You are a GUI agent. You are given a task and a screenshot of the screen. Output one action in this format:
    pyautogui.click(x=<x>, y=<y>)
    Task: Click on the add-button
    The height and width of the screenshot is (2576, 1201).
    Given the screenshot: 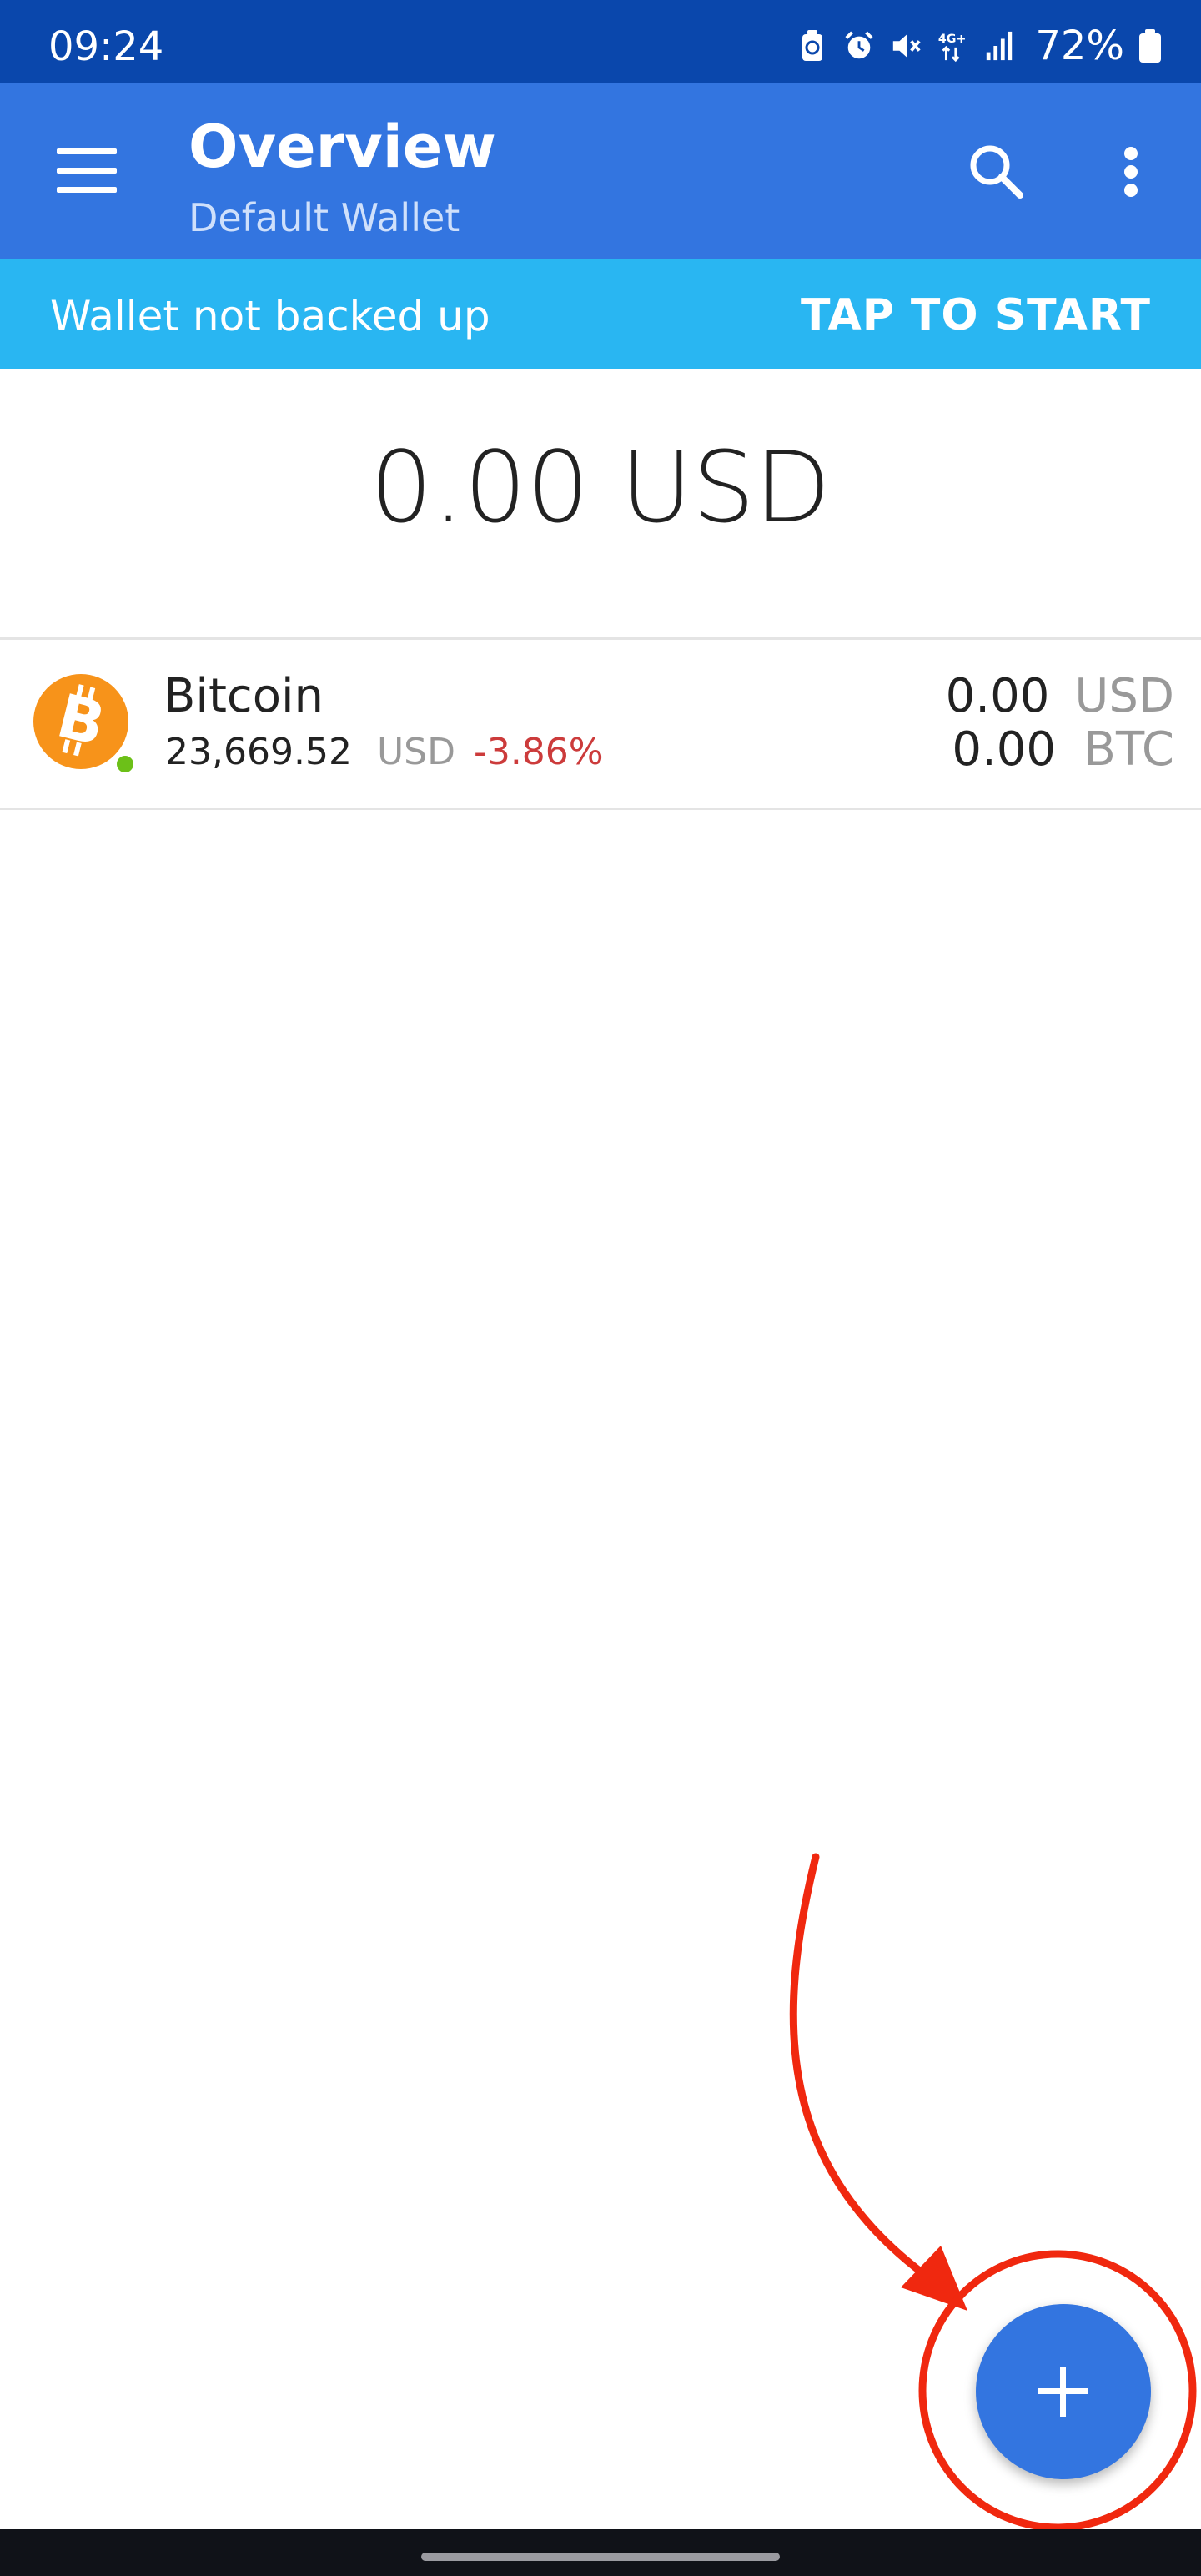 What is the action you would take?
    pyautogui.click(x=1064, y=2391)
    